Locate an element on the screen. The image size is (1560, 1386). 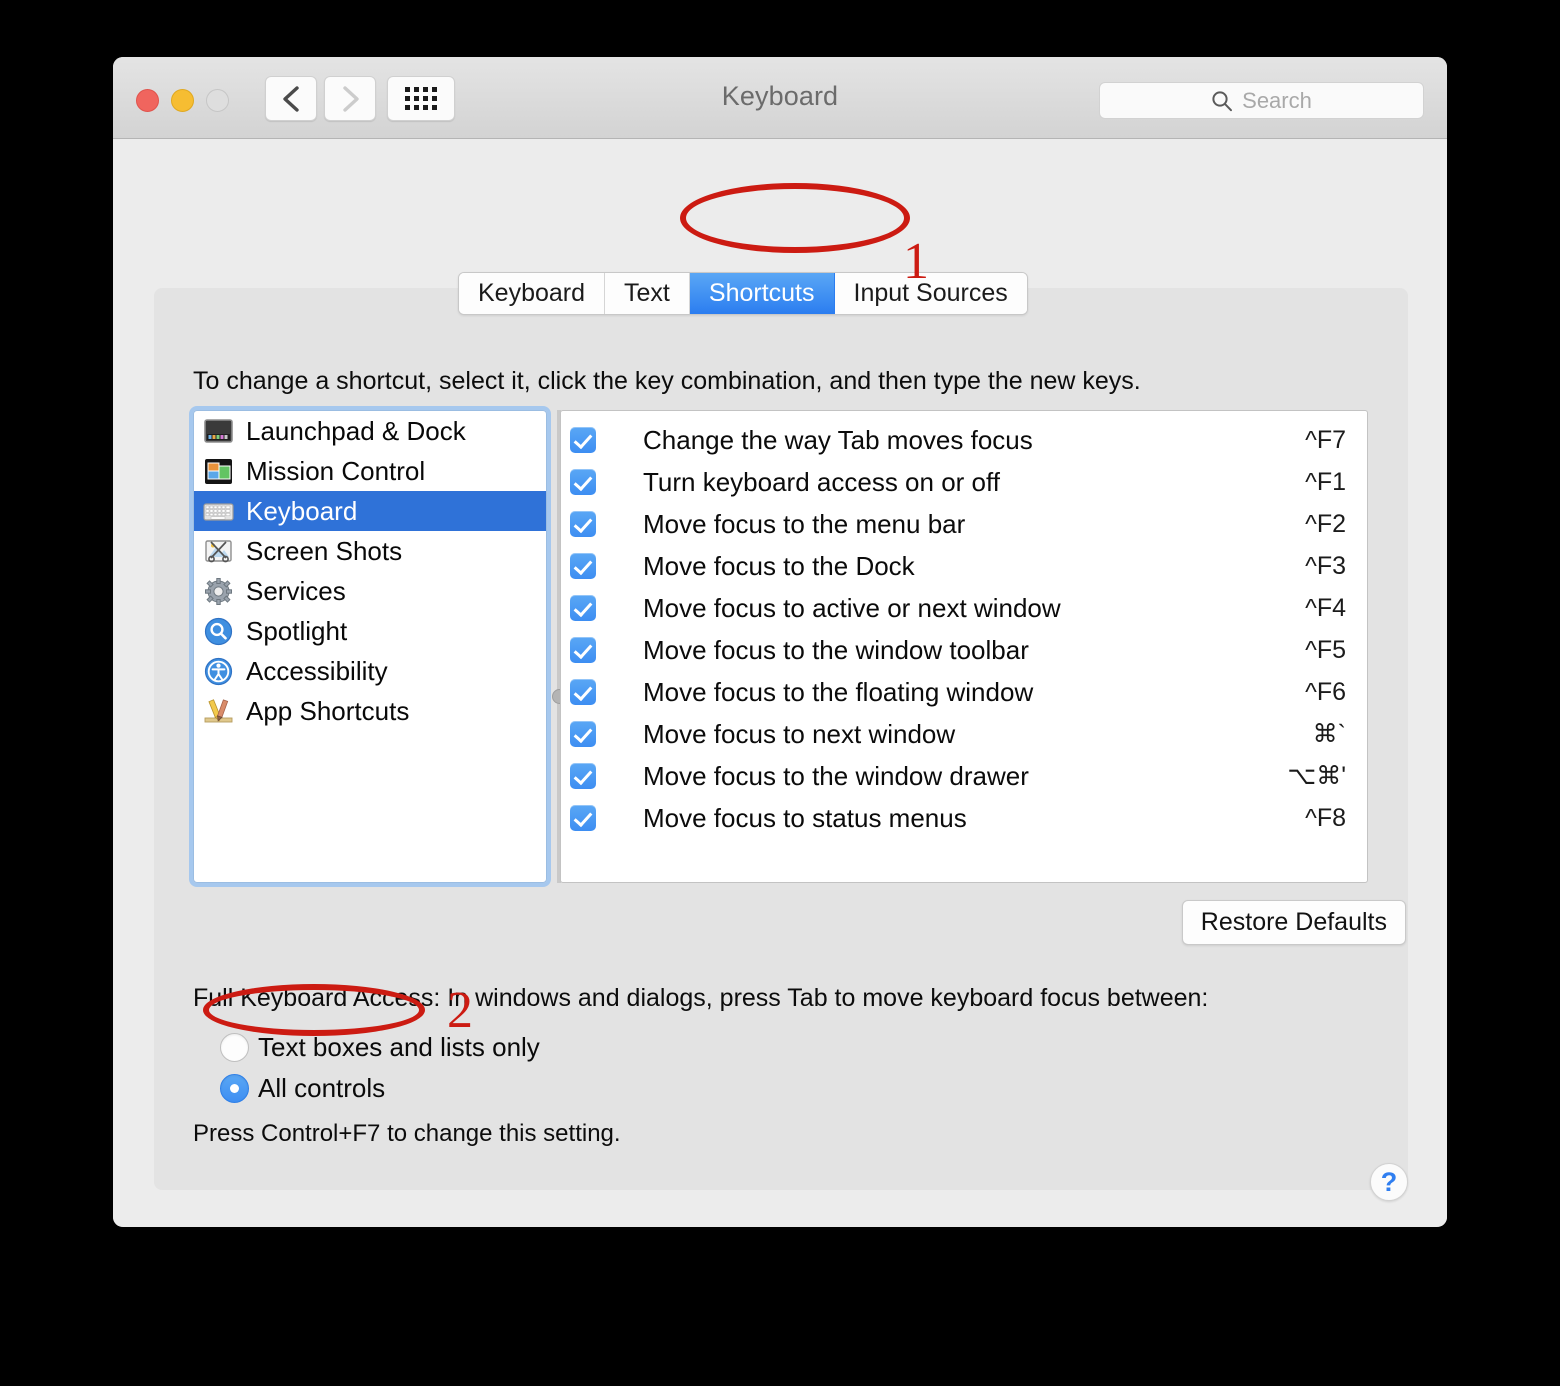
search-placeholder: Search is located at coordinates (1277, 100).